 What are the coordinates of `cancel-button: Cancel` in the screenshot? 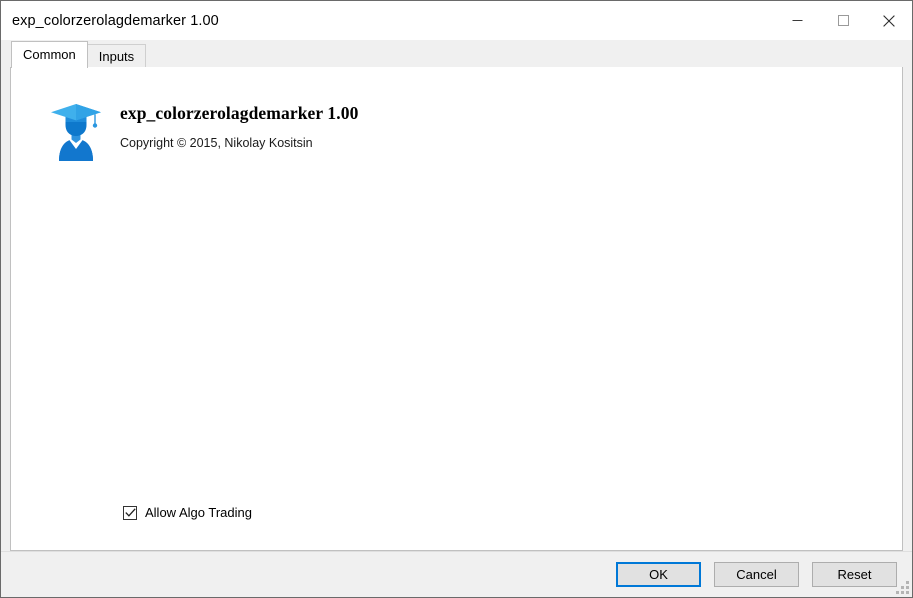 It's located at (756, 574).